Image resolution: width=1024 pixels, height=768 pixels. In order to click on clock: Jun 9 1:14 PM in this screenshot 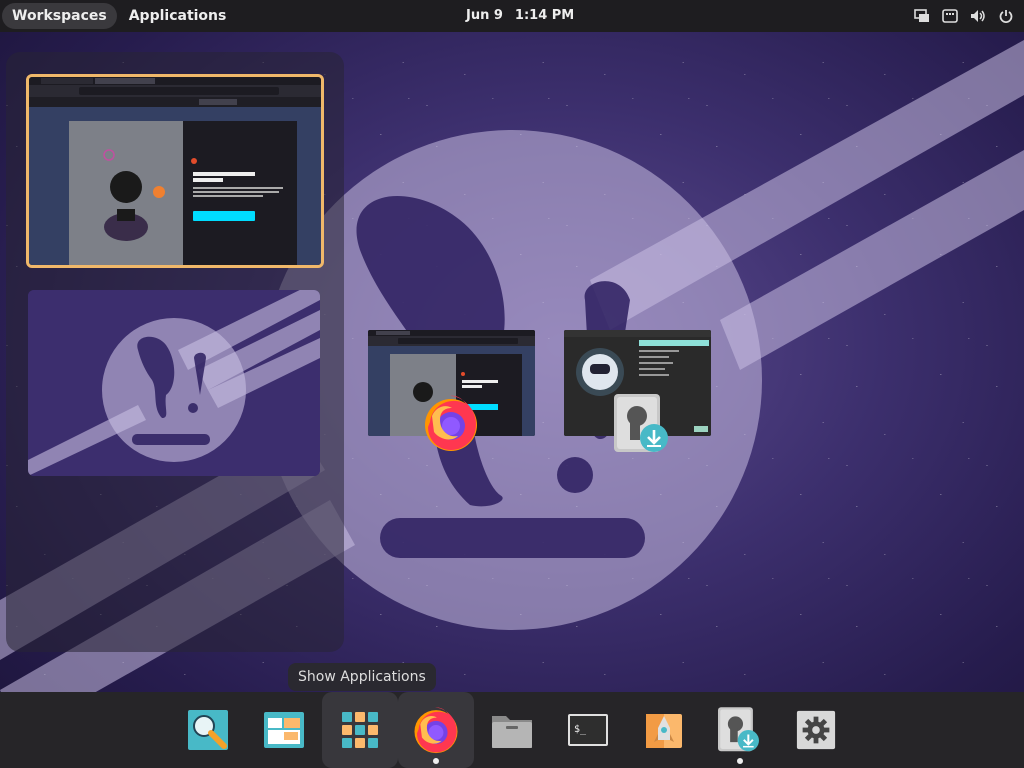, I will do `click(526, 16)`.